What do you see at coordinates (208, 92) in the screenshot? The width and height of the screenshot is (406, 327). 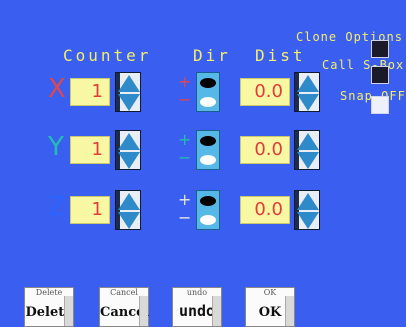 I see `x-direction-toggle` at bounding box center [208, 92].